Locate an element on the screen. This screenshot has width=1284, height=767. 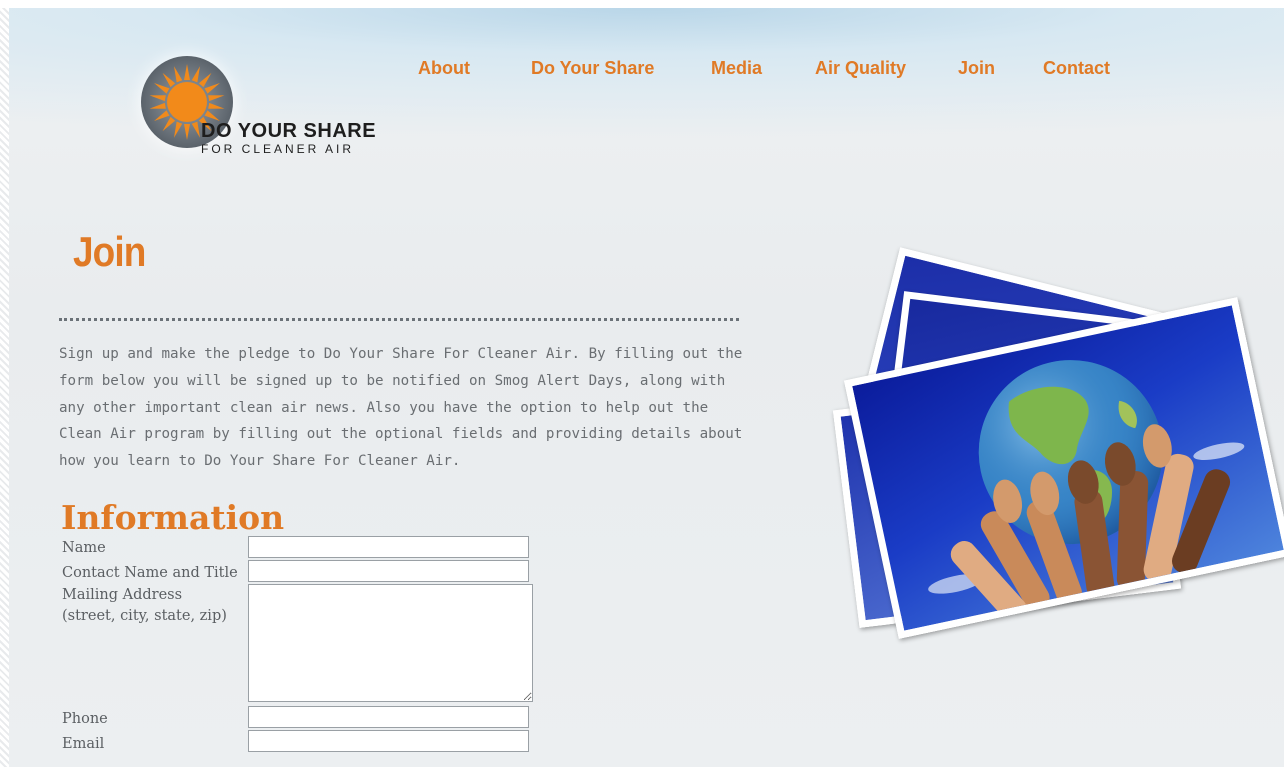
mailing-address-hint: (street, city, state, zip) is located at coordinates (144, 616).